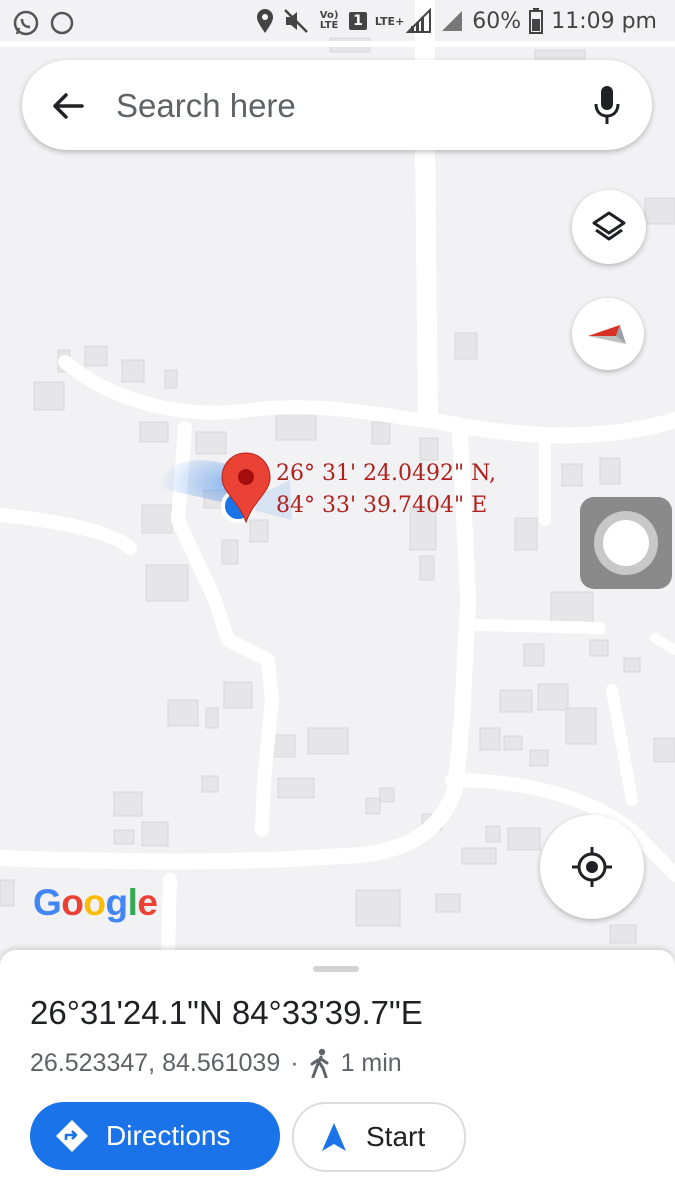 The height and width of the screenshot is (1200, 675). What do you see at coordinates (155, 1062) in the screenshot?
I see `decimal-coordinates: 26.523347, 84.561039` at bounding box center [155, 1062].